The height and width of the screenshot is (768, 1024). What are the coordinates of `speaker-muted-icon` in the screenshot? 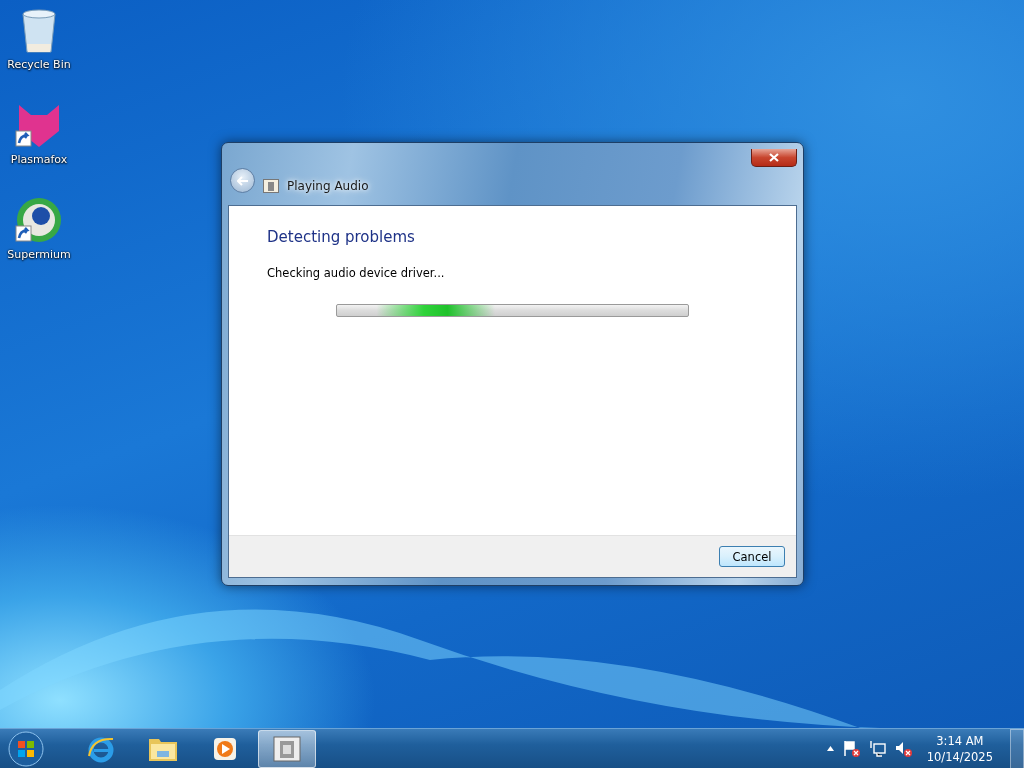 It's located at (903, 748).